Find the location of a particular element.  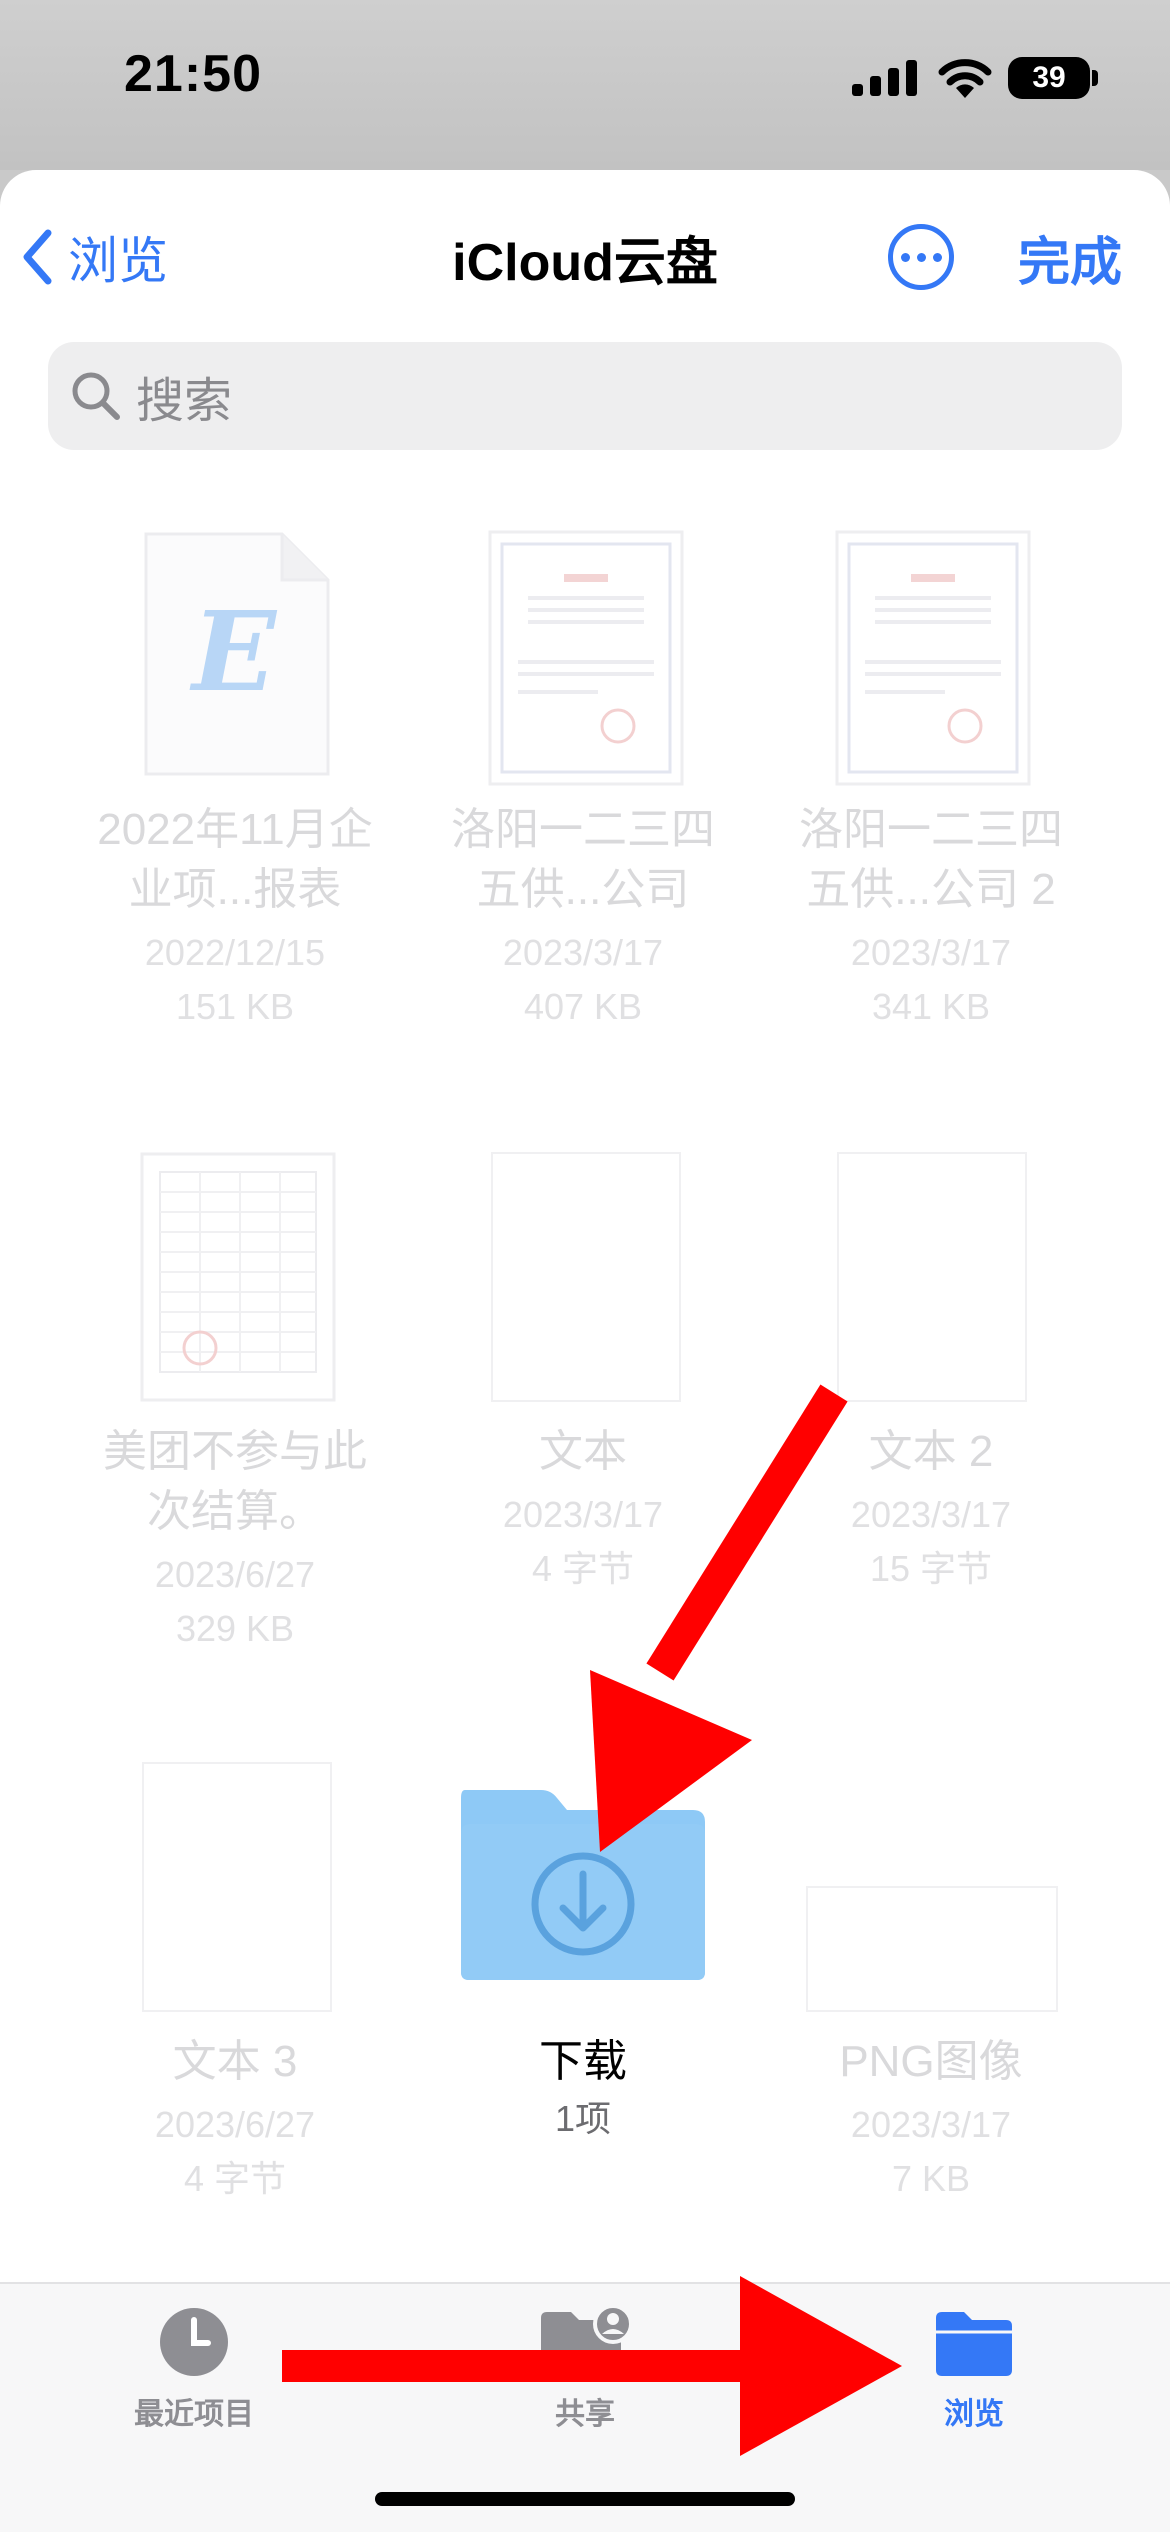

annotation-arrow-right is located at coordinates (592, 2366).